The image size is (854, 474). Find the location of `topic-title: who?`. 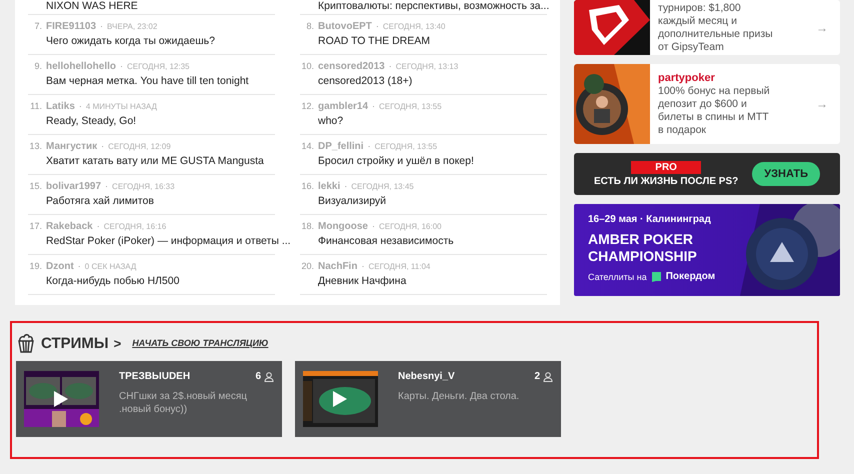

topic-title: who? is located at coordinates (331, 121).